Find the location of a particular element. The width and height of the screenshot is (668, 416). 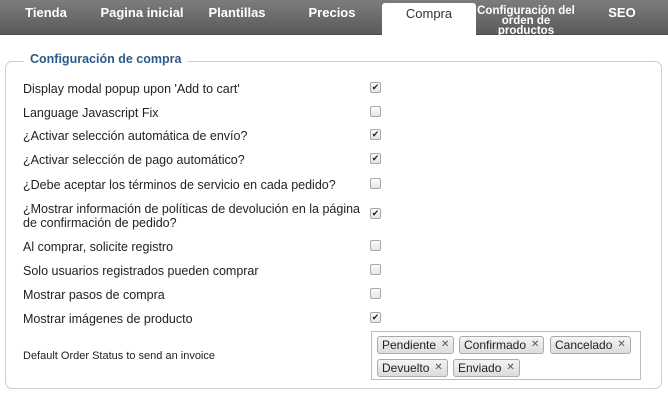

tab-precios: Precios is located at coordinates (332, 17).